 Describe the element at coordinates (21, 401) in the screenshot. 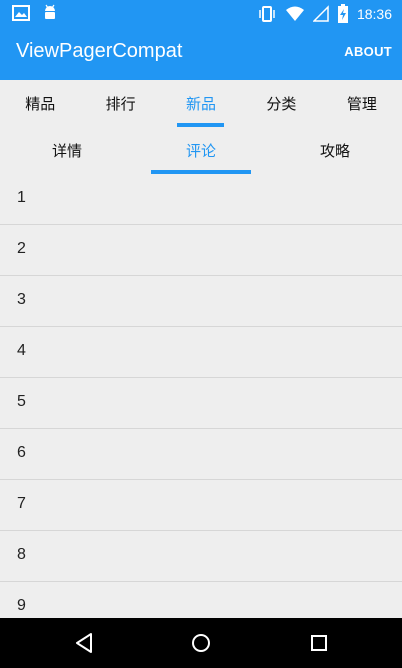

I see `list-item-label: 5` at that location.